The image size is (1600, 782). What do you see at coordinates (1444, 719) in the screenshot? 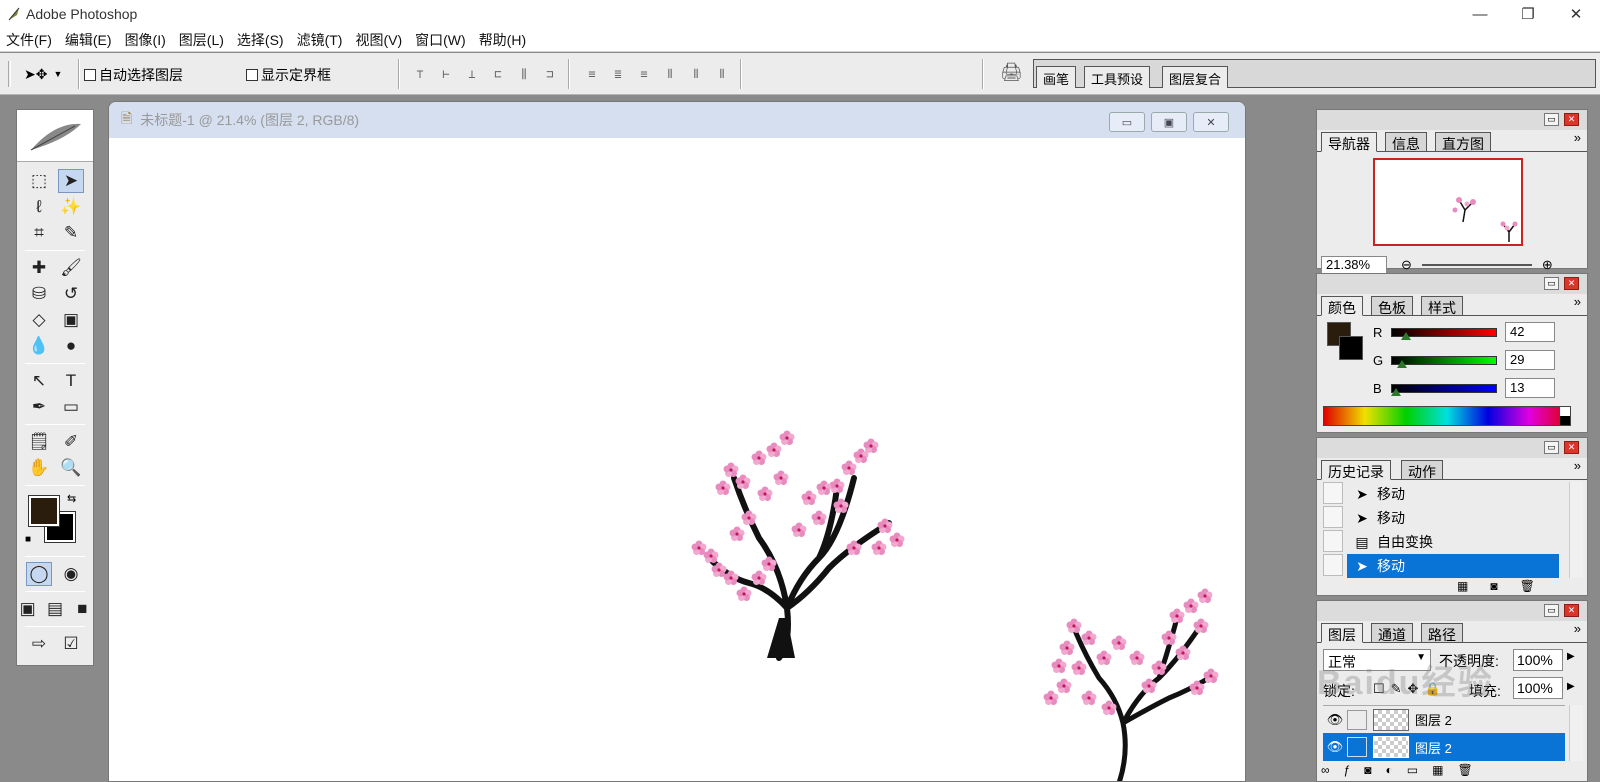
I see `layer-row: 👁 图层 2` at bounding box center [1444, 719].